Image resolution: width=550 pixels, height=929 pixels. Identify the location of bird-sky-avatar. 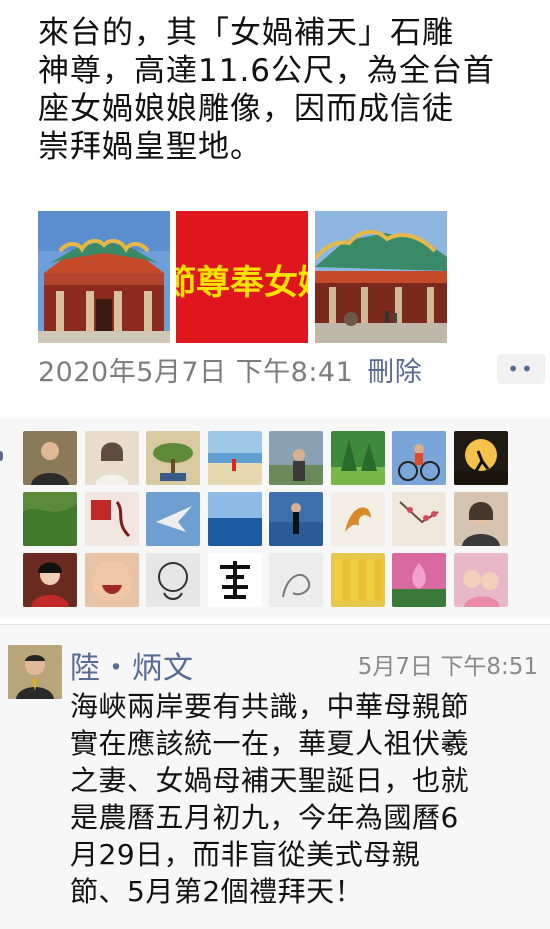
(173, 519).